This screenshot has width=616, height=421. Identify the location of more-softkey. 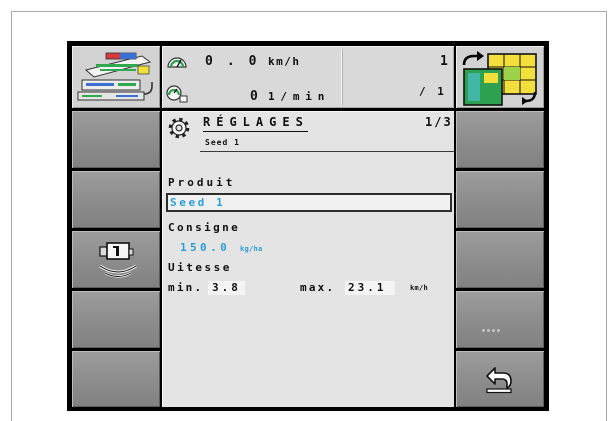
(500, 319).